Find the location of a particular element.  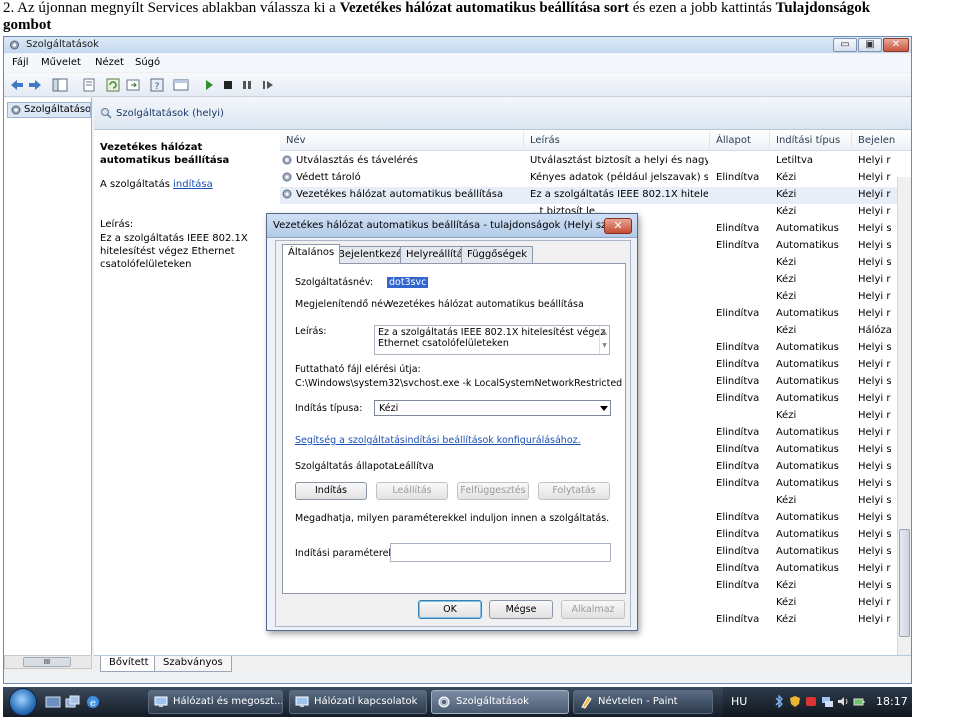

pause-icon is located at coordinates (247, 85).